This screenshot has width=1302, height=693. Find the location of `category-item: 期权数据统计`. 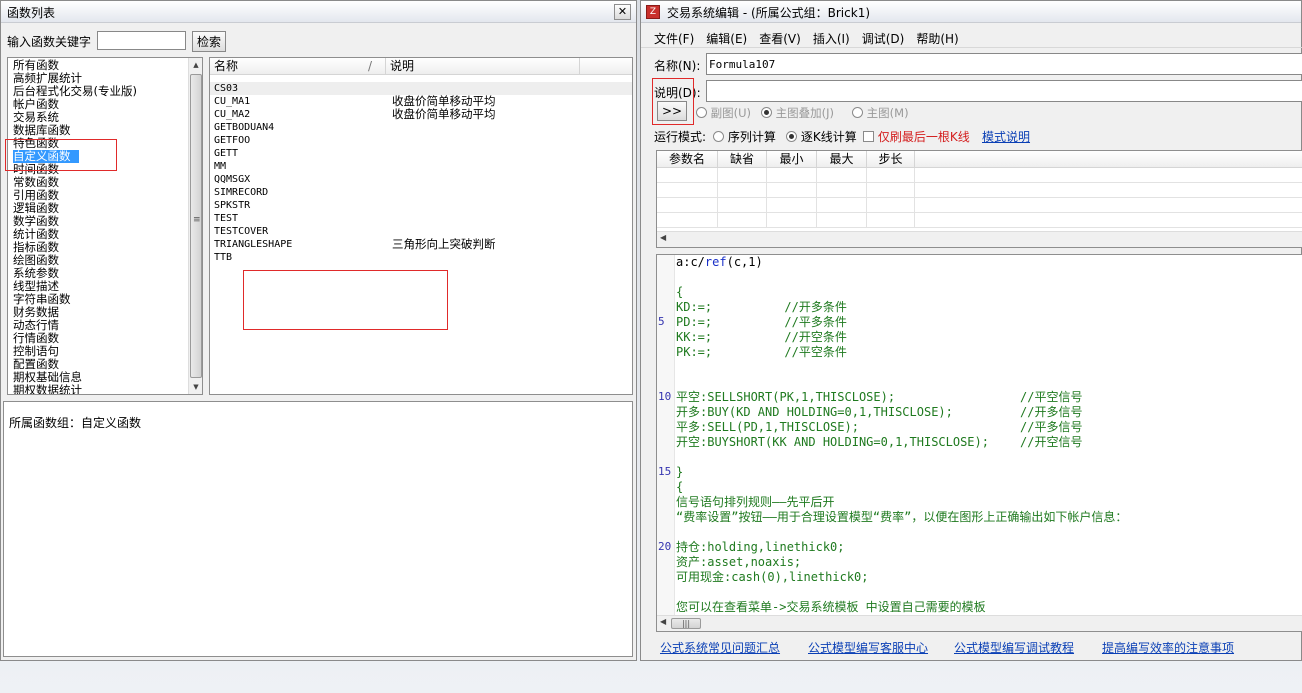

category-item: 期权数据统计 is located at coordinates (100, 389).